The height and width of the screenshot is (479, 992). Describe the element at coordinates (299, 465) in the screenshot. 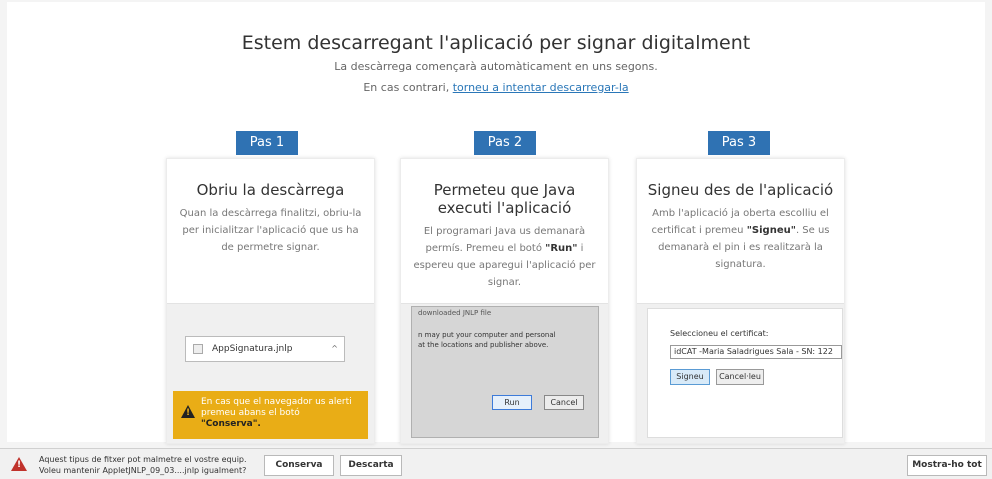

I see `keep-button: Conserva` at that location.